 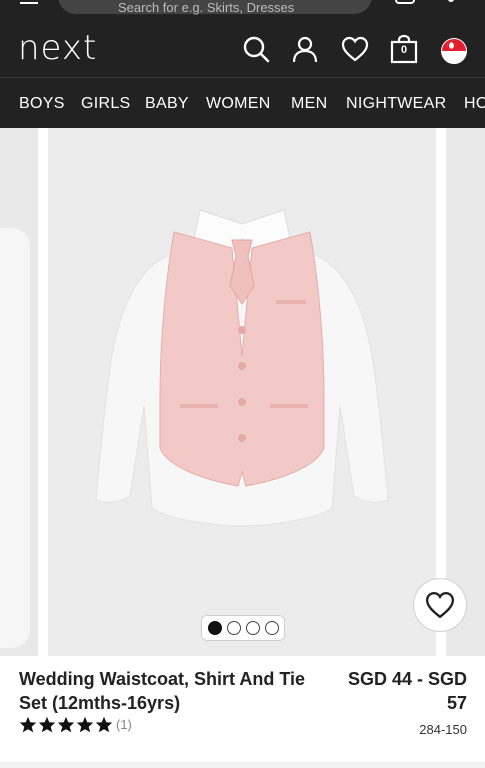 I want to click on next-logo: next, so click(x=57, y=48).